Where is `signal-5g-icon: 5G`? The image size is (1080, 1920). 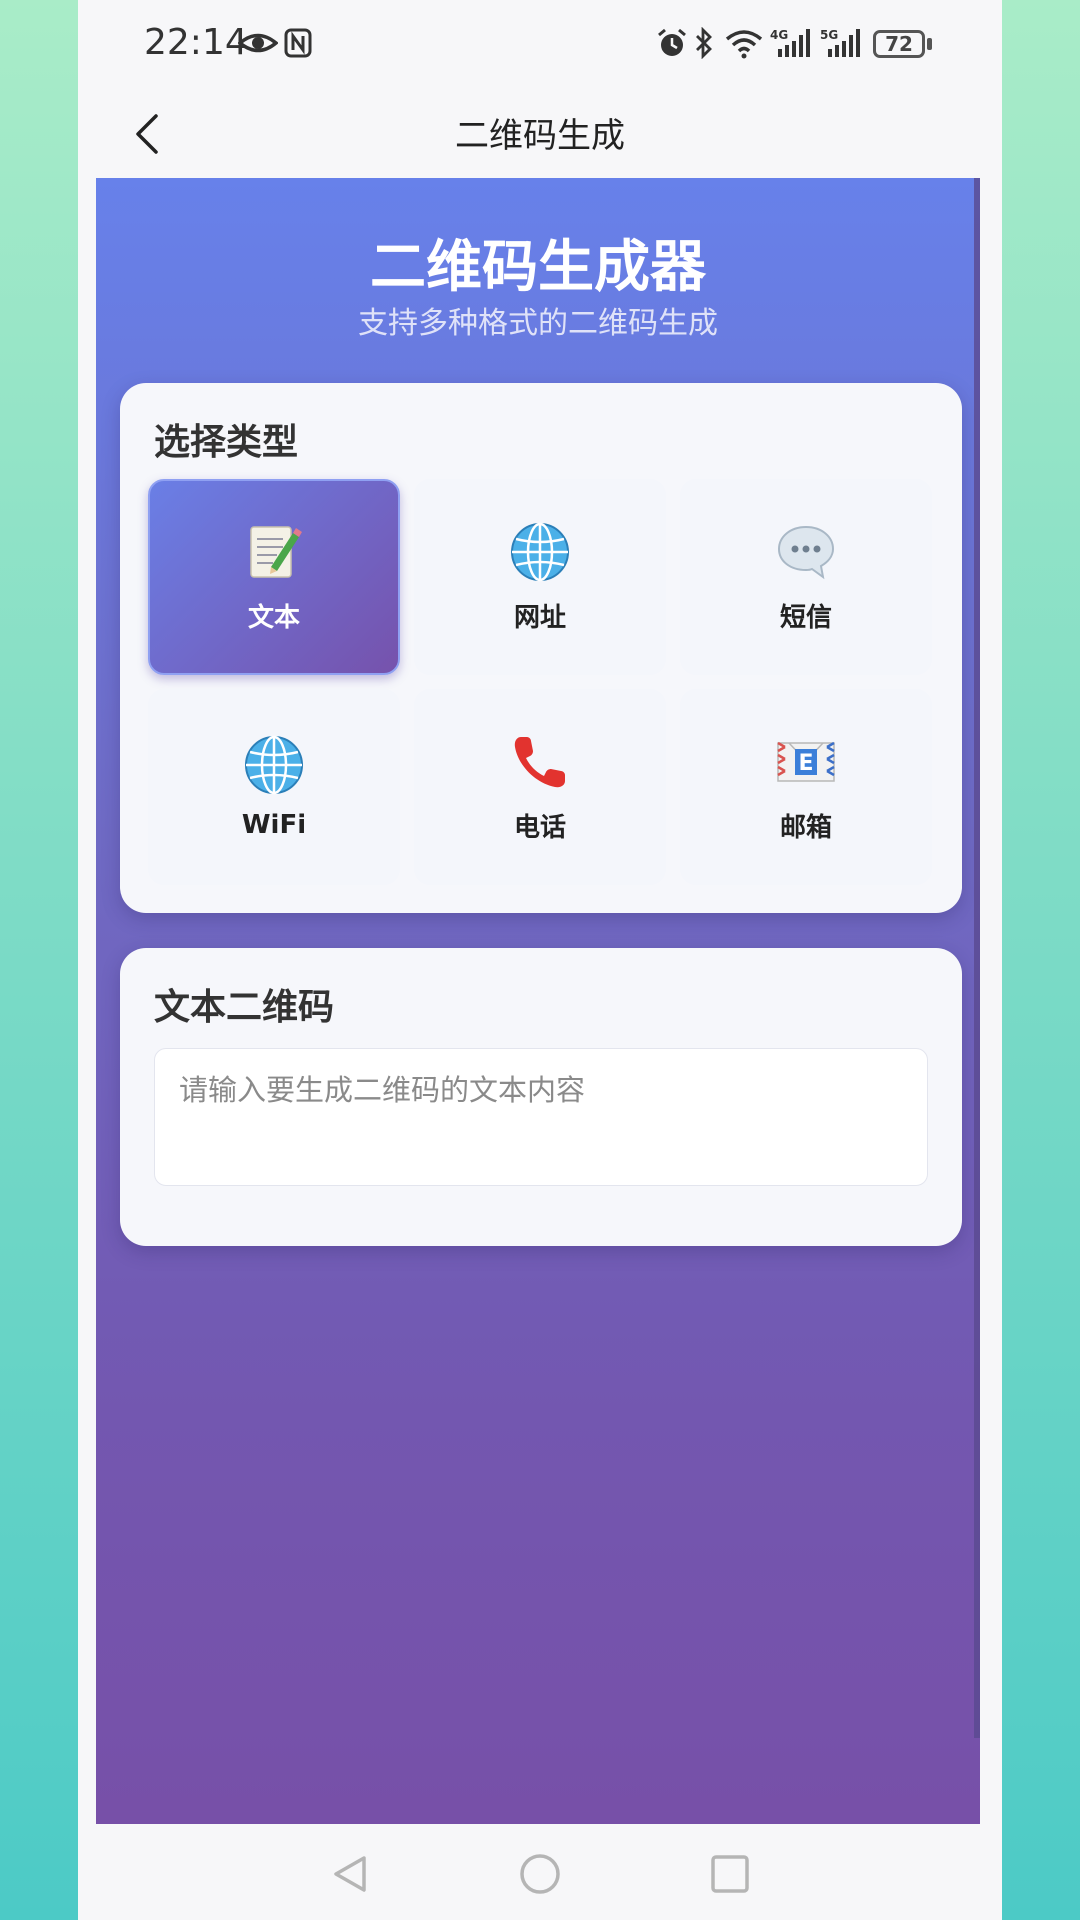
signal-5g-icon: 5G is located at coordinates (841, 43).